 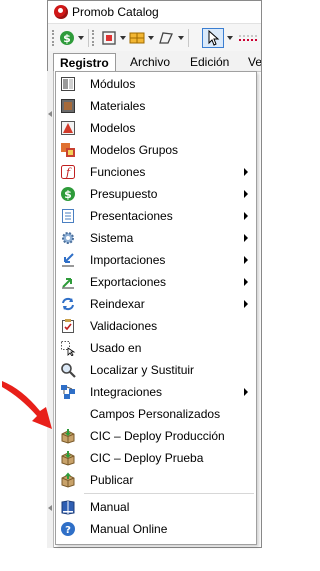 What do you see at coordinates (68, 480) in the screenshot?
I see `publicar-box-icon` at bounding box center [68, 480].